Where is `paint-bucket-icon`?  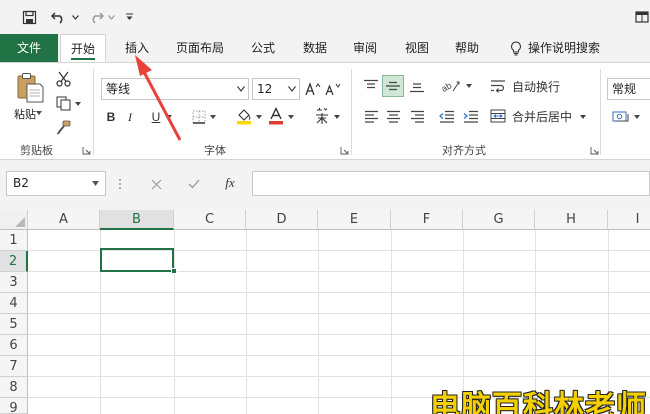 paint-bucket-icon is located at coordinates (244, 117).